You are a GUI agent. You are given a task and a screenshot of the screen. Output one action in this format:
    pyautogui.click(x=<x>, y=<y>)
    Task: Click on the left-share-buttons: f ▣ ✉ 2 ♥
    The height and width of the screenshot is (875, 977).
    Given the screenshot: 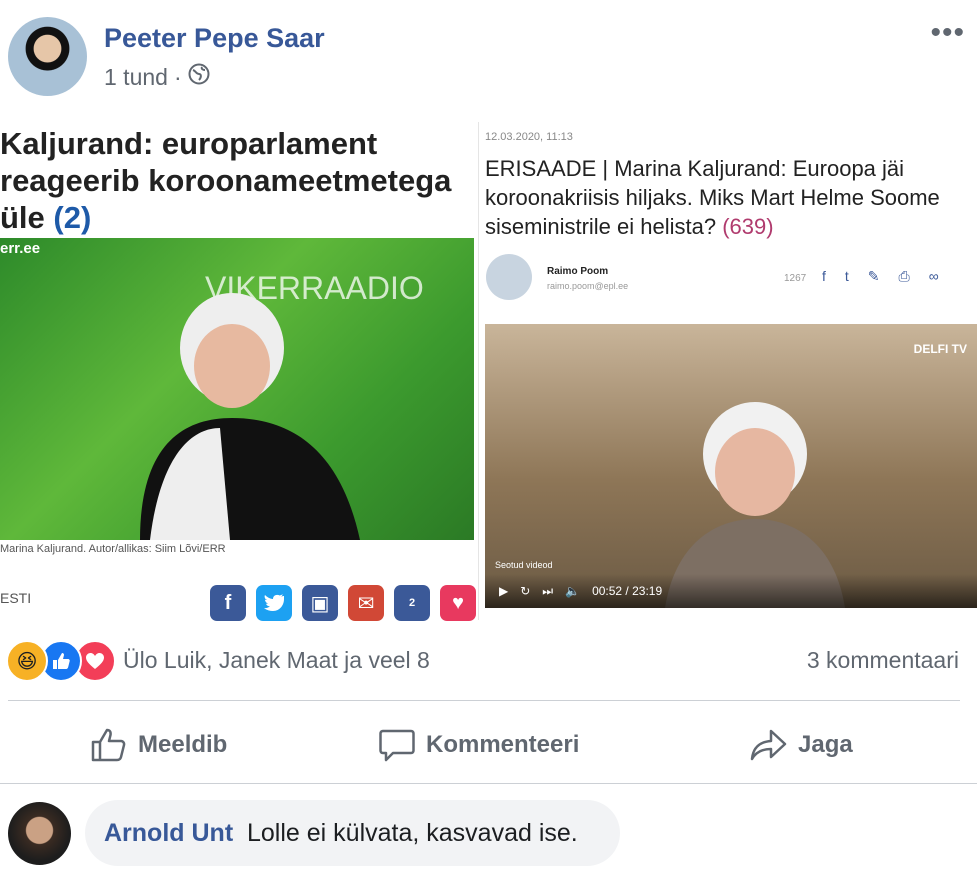 What is the action you would take?
    pyautogui.click(x=343, y=603)
    